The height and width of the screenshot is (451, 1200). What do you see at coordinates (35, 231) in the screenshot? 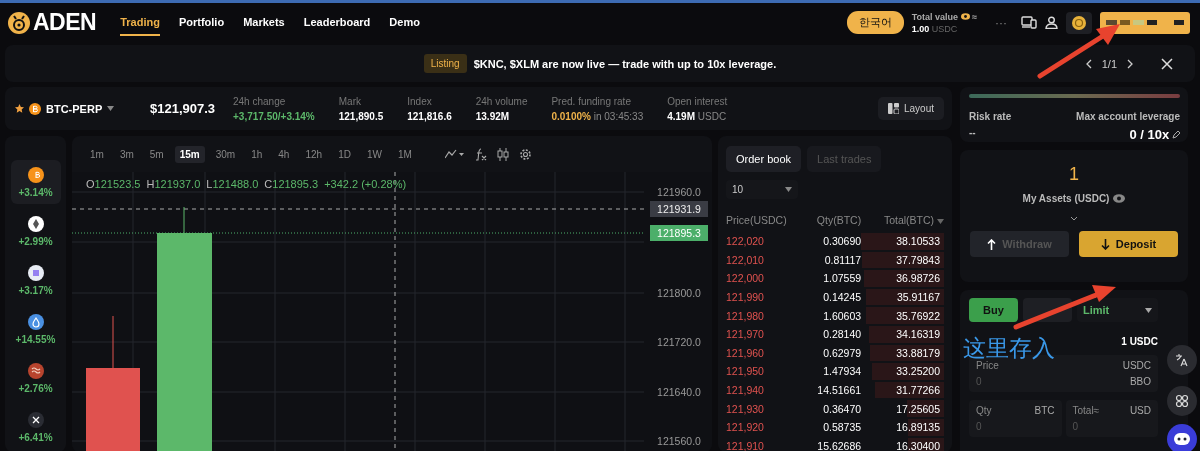
I see `coin-item: +2.99%` at bounding box center [35, 231].